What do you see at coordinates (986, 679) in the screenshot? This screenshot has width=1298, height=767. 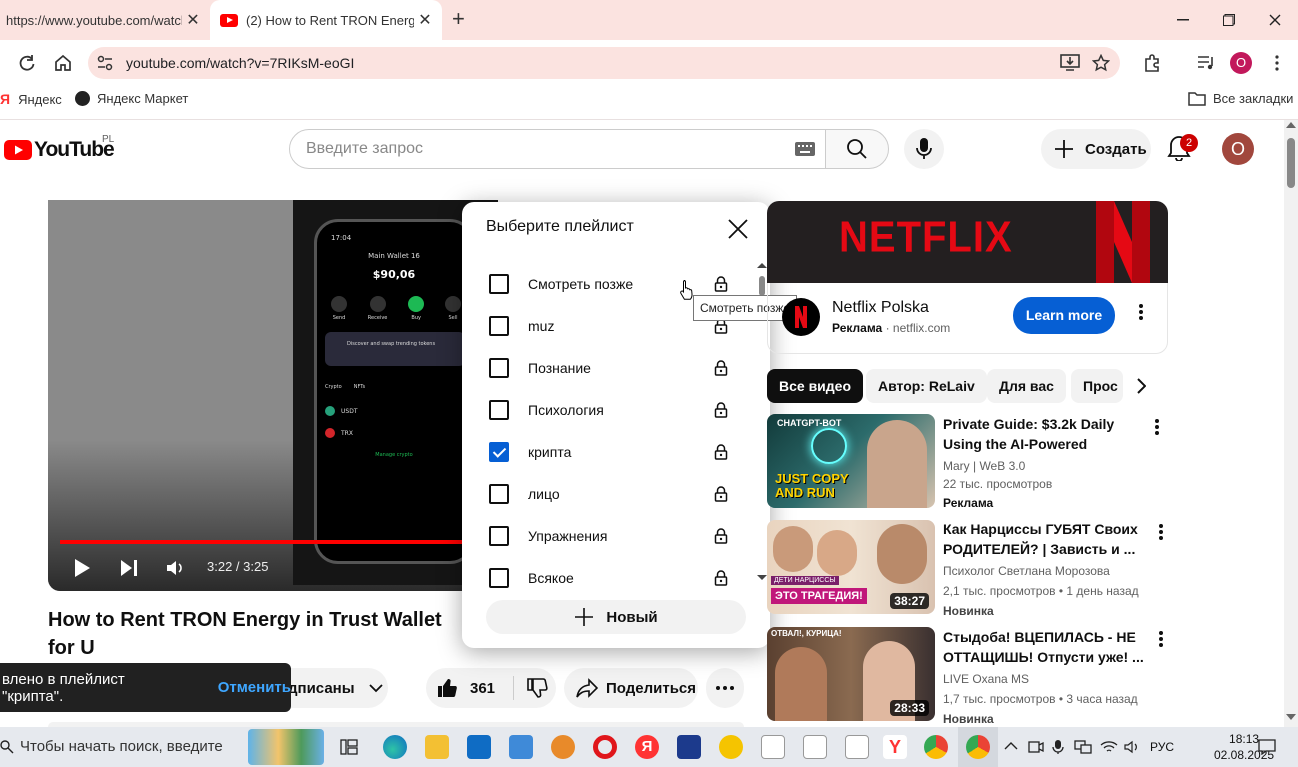 I see `related-channel: LIVE Oxana MS` at bounding box center [986, 679].